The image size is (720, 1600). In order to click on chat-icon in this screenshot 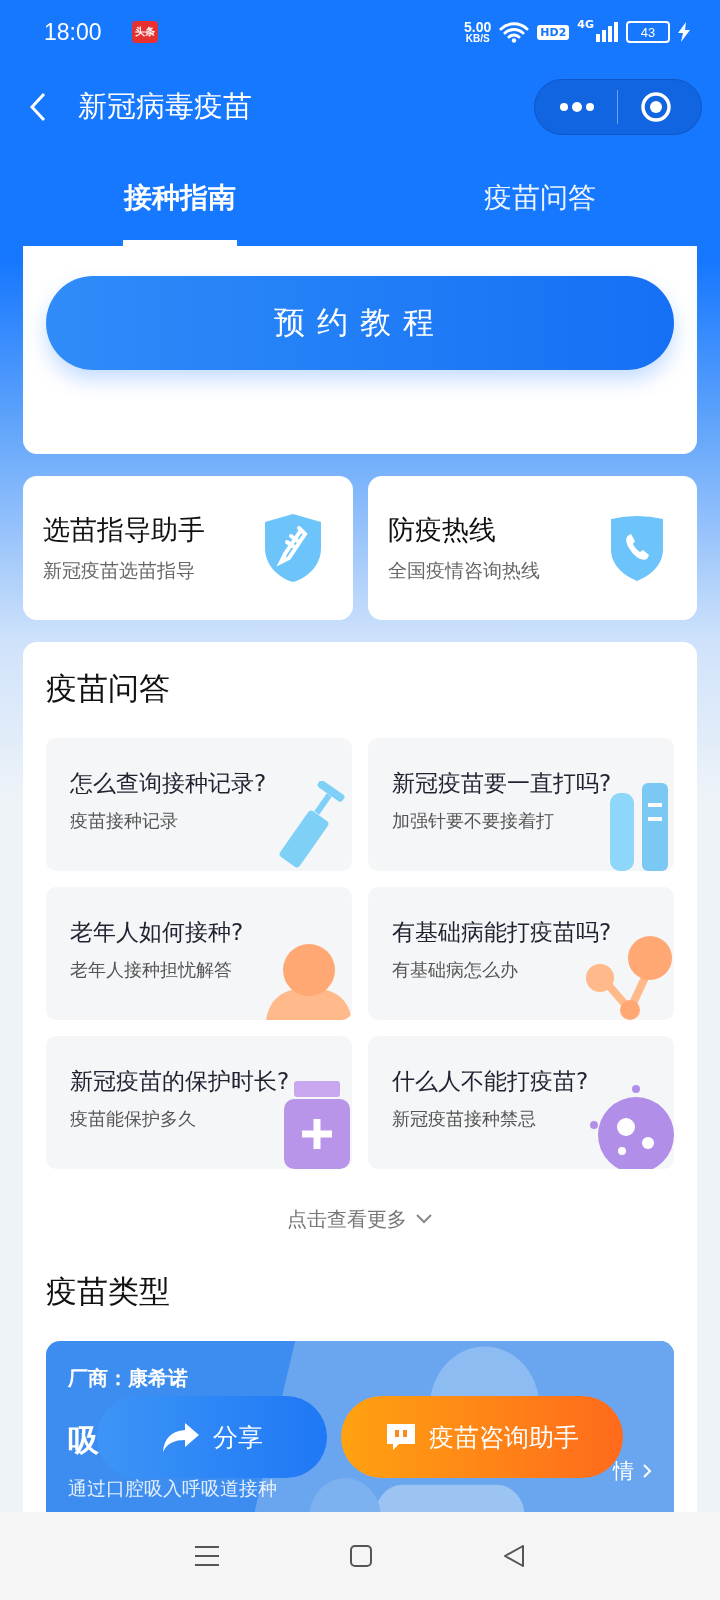, I will do `click(401, 1437)`.